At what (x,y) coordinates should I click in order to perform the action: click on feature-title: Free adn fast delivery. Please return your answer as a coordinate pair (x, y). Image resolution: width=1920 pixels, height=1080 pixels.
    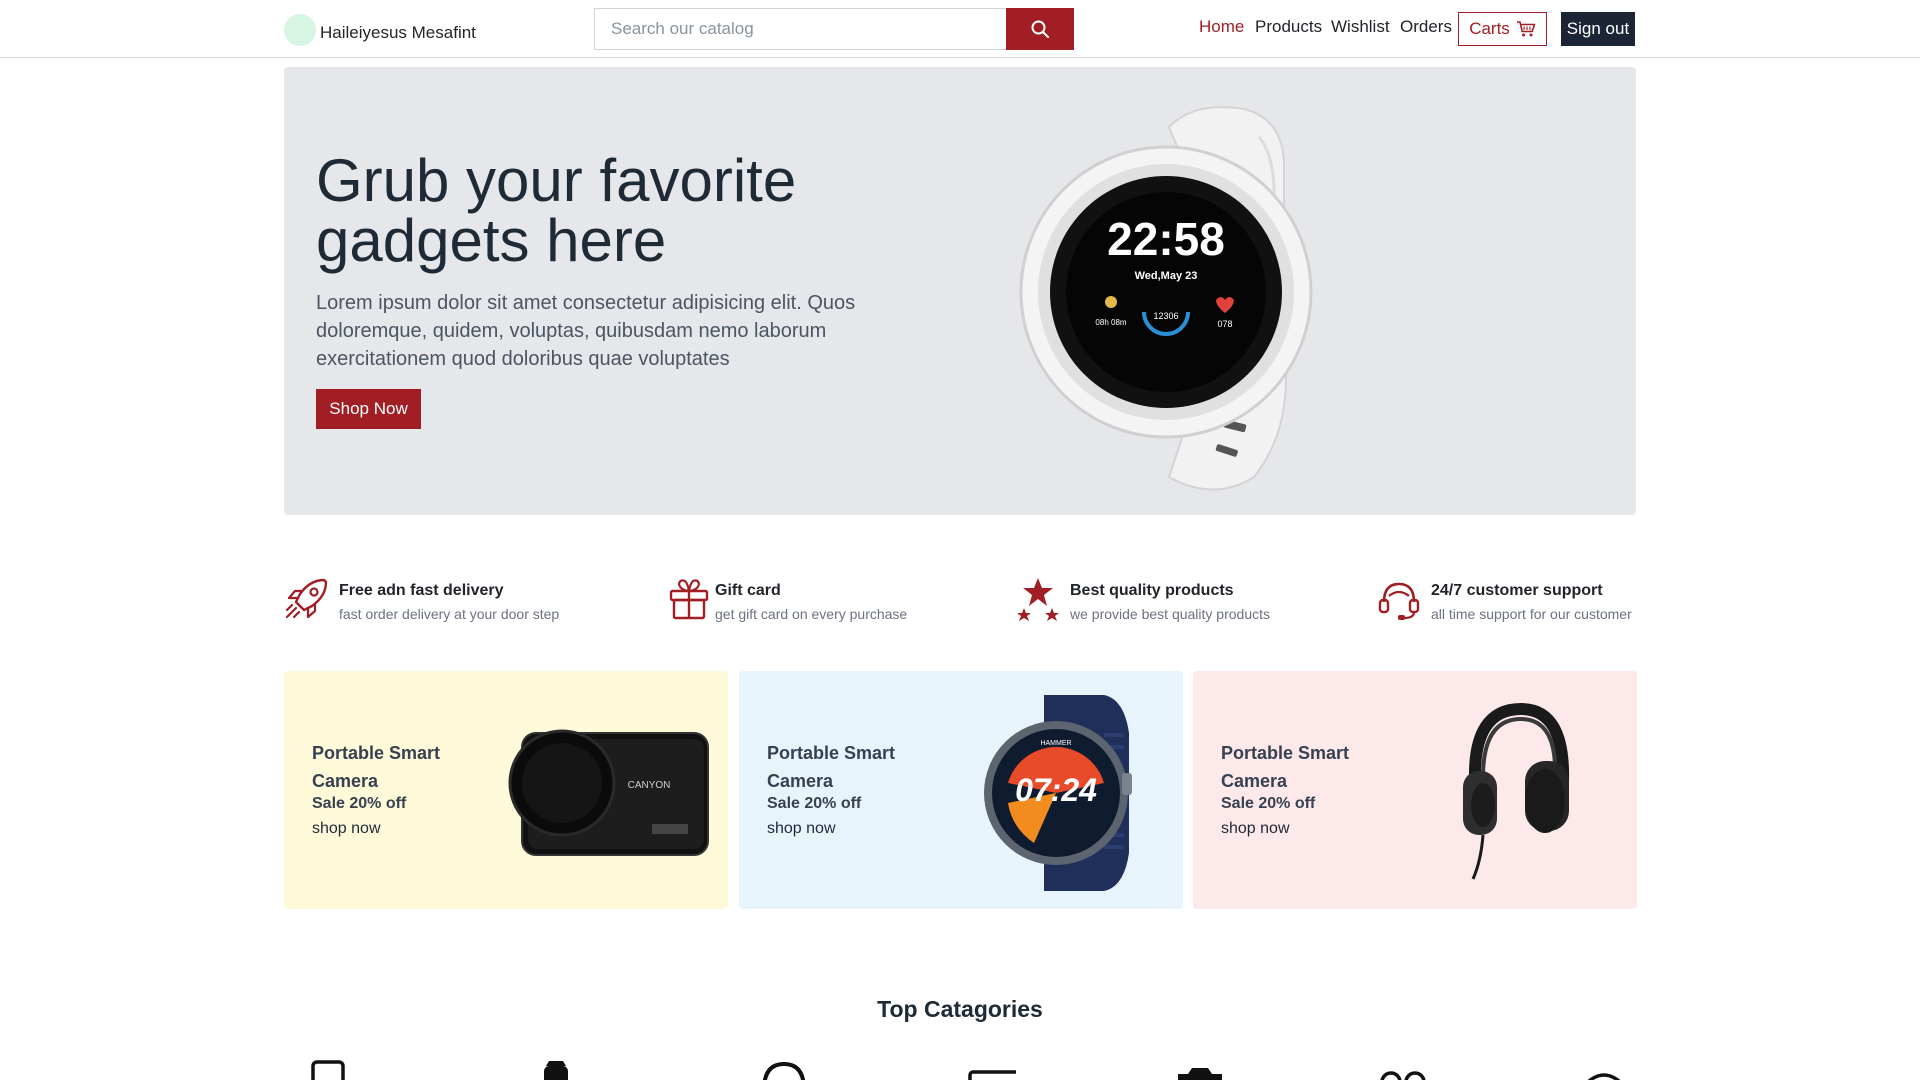
    Looking at the image, I should click on (421, 590).